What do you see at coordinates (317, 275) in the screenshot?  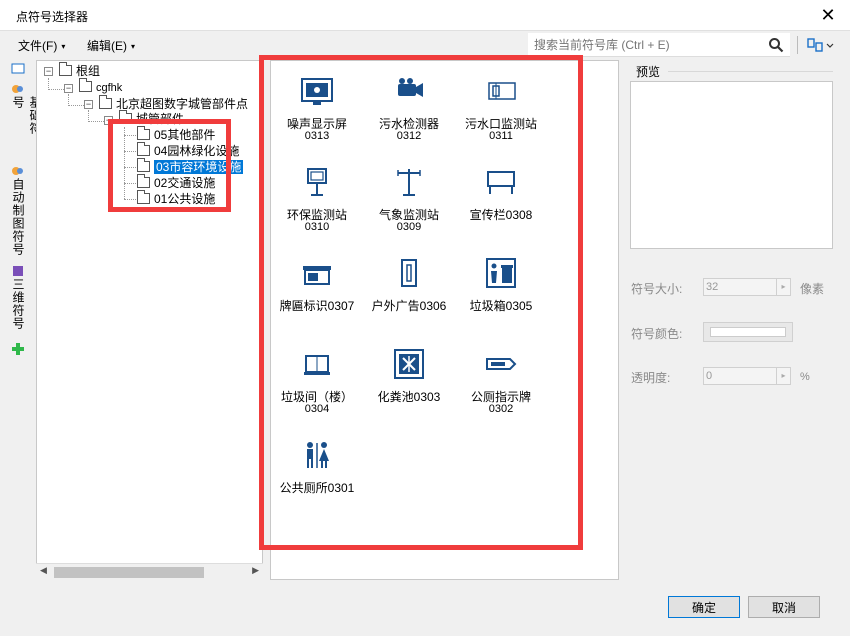 I see `signboard-icon` at bounding box center [317, 275].